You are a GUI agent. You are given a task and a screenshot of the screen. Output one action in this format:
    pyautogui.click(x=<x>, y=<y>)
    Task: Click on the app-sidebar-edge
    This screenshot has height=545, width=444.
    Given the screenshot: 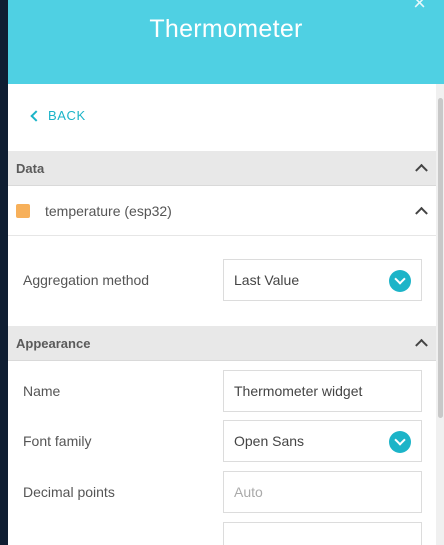 What is the action you would take?
    pyautogui.click(x=4, y=272)
    